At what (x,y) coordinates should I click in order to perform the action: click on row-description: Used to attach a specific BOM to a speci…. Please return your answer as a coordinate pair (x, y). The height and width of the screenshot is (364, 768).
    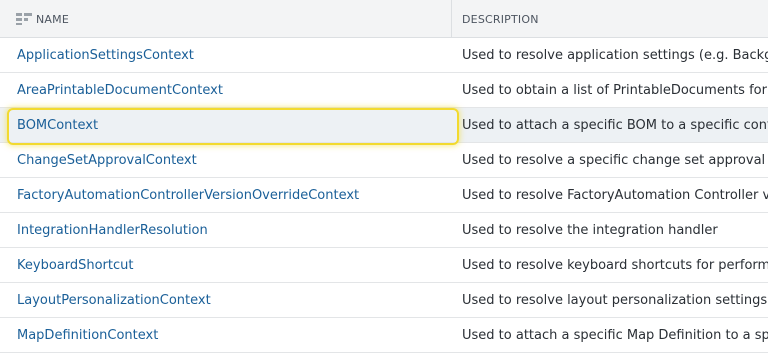
    Looking at the image, I should click on (615, 125).